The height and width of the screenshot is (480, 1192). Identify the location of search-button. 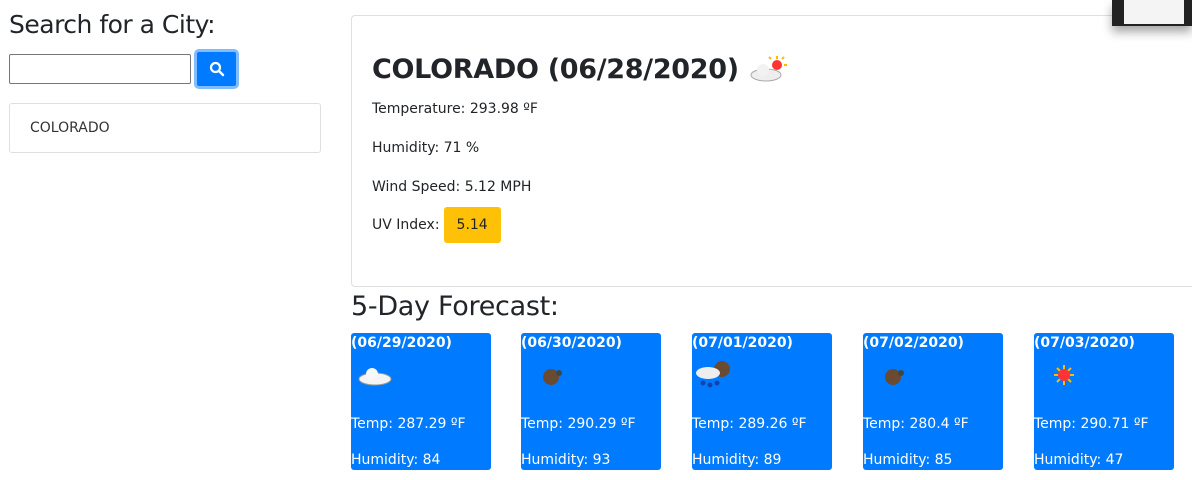
(216, 69).